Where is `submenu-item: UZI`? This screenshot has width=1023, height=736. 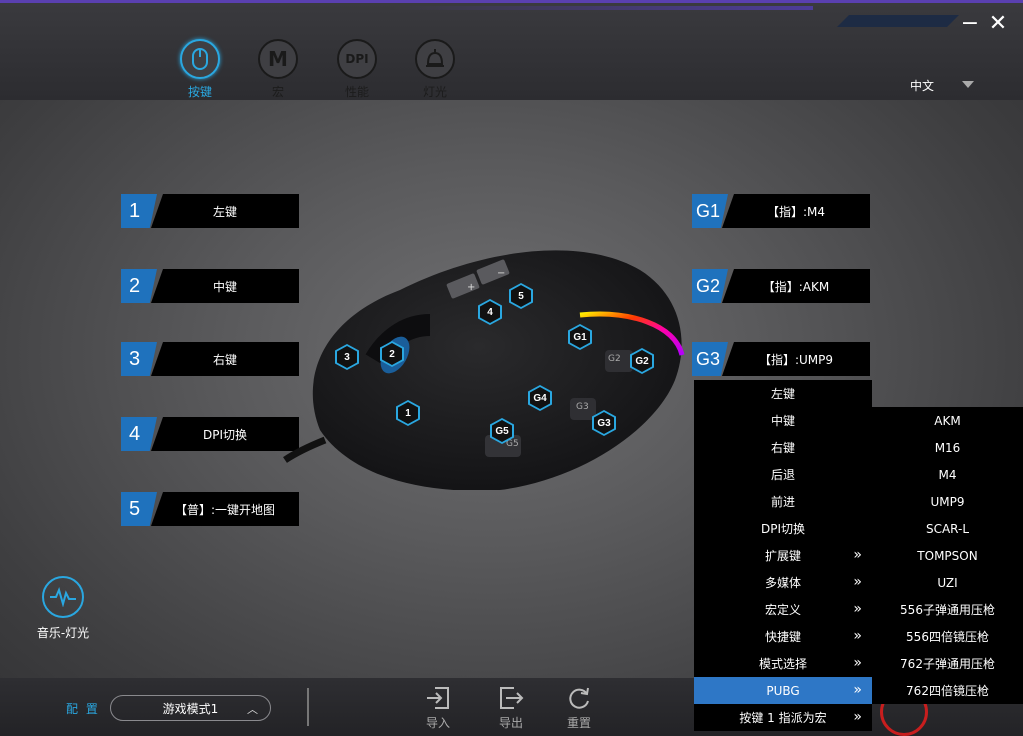
submenu-item: UZI is located at coordinates (947, 582).